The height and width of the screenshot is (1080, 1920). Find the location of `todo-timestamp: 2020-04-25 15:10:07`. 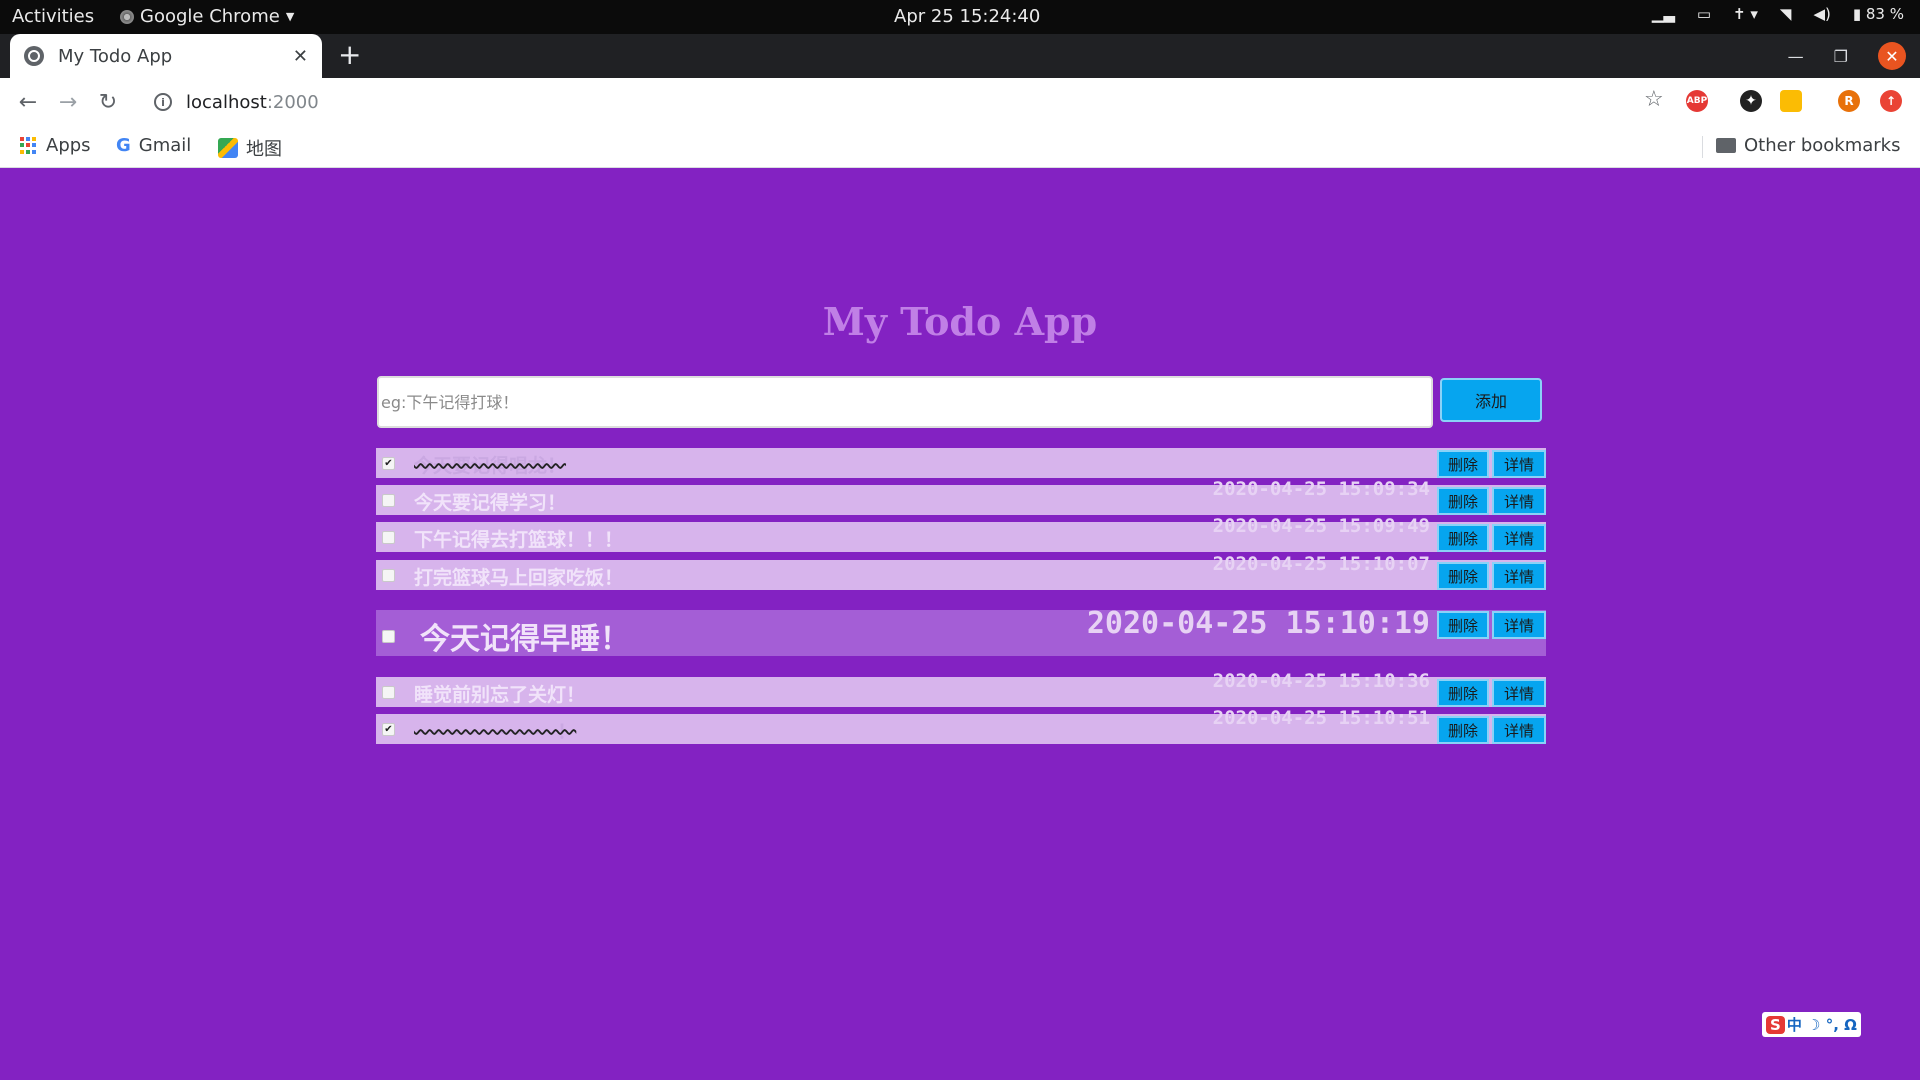

todo-timestamp: 2020-04-25 15:10:07 is located at coordinates (1321, 564).